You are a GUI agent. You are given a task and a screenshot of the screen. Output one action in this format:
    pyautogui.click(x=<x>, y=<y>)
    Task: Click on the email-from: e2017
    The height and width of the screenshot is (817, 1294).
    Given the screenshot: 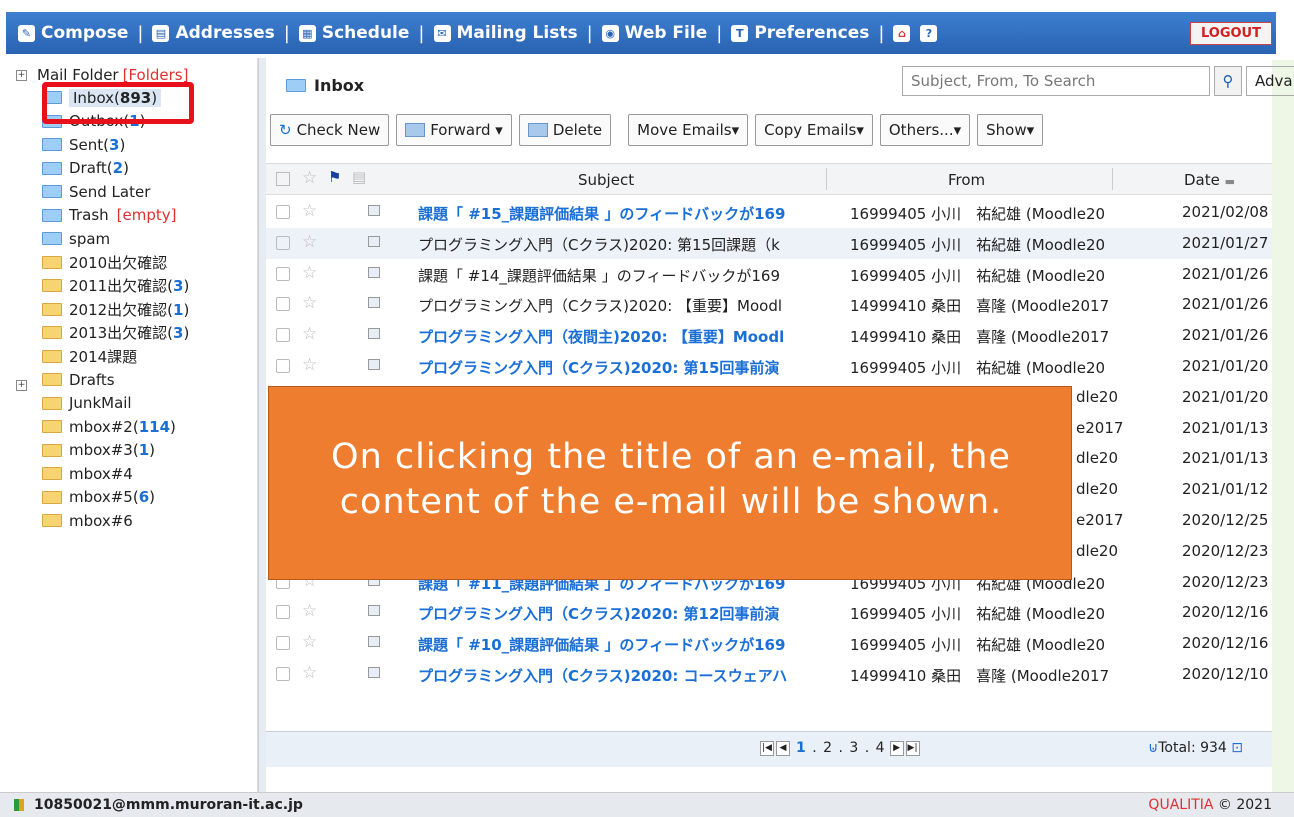 What is the action you would take?
    pyautogui.click(x=1100, y=427)
    